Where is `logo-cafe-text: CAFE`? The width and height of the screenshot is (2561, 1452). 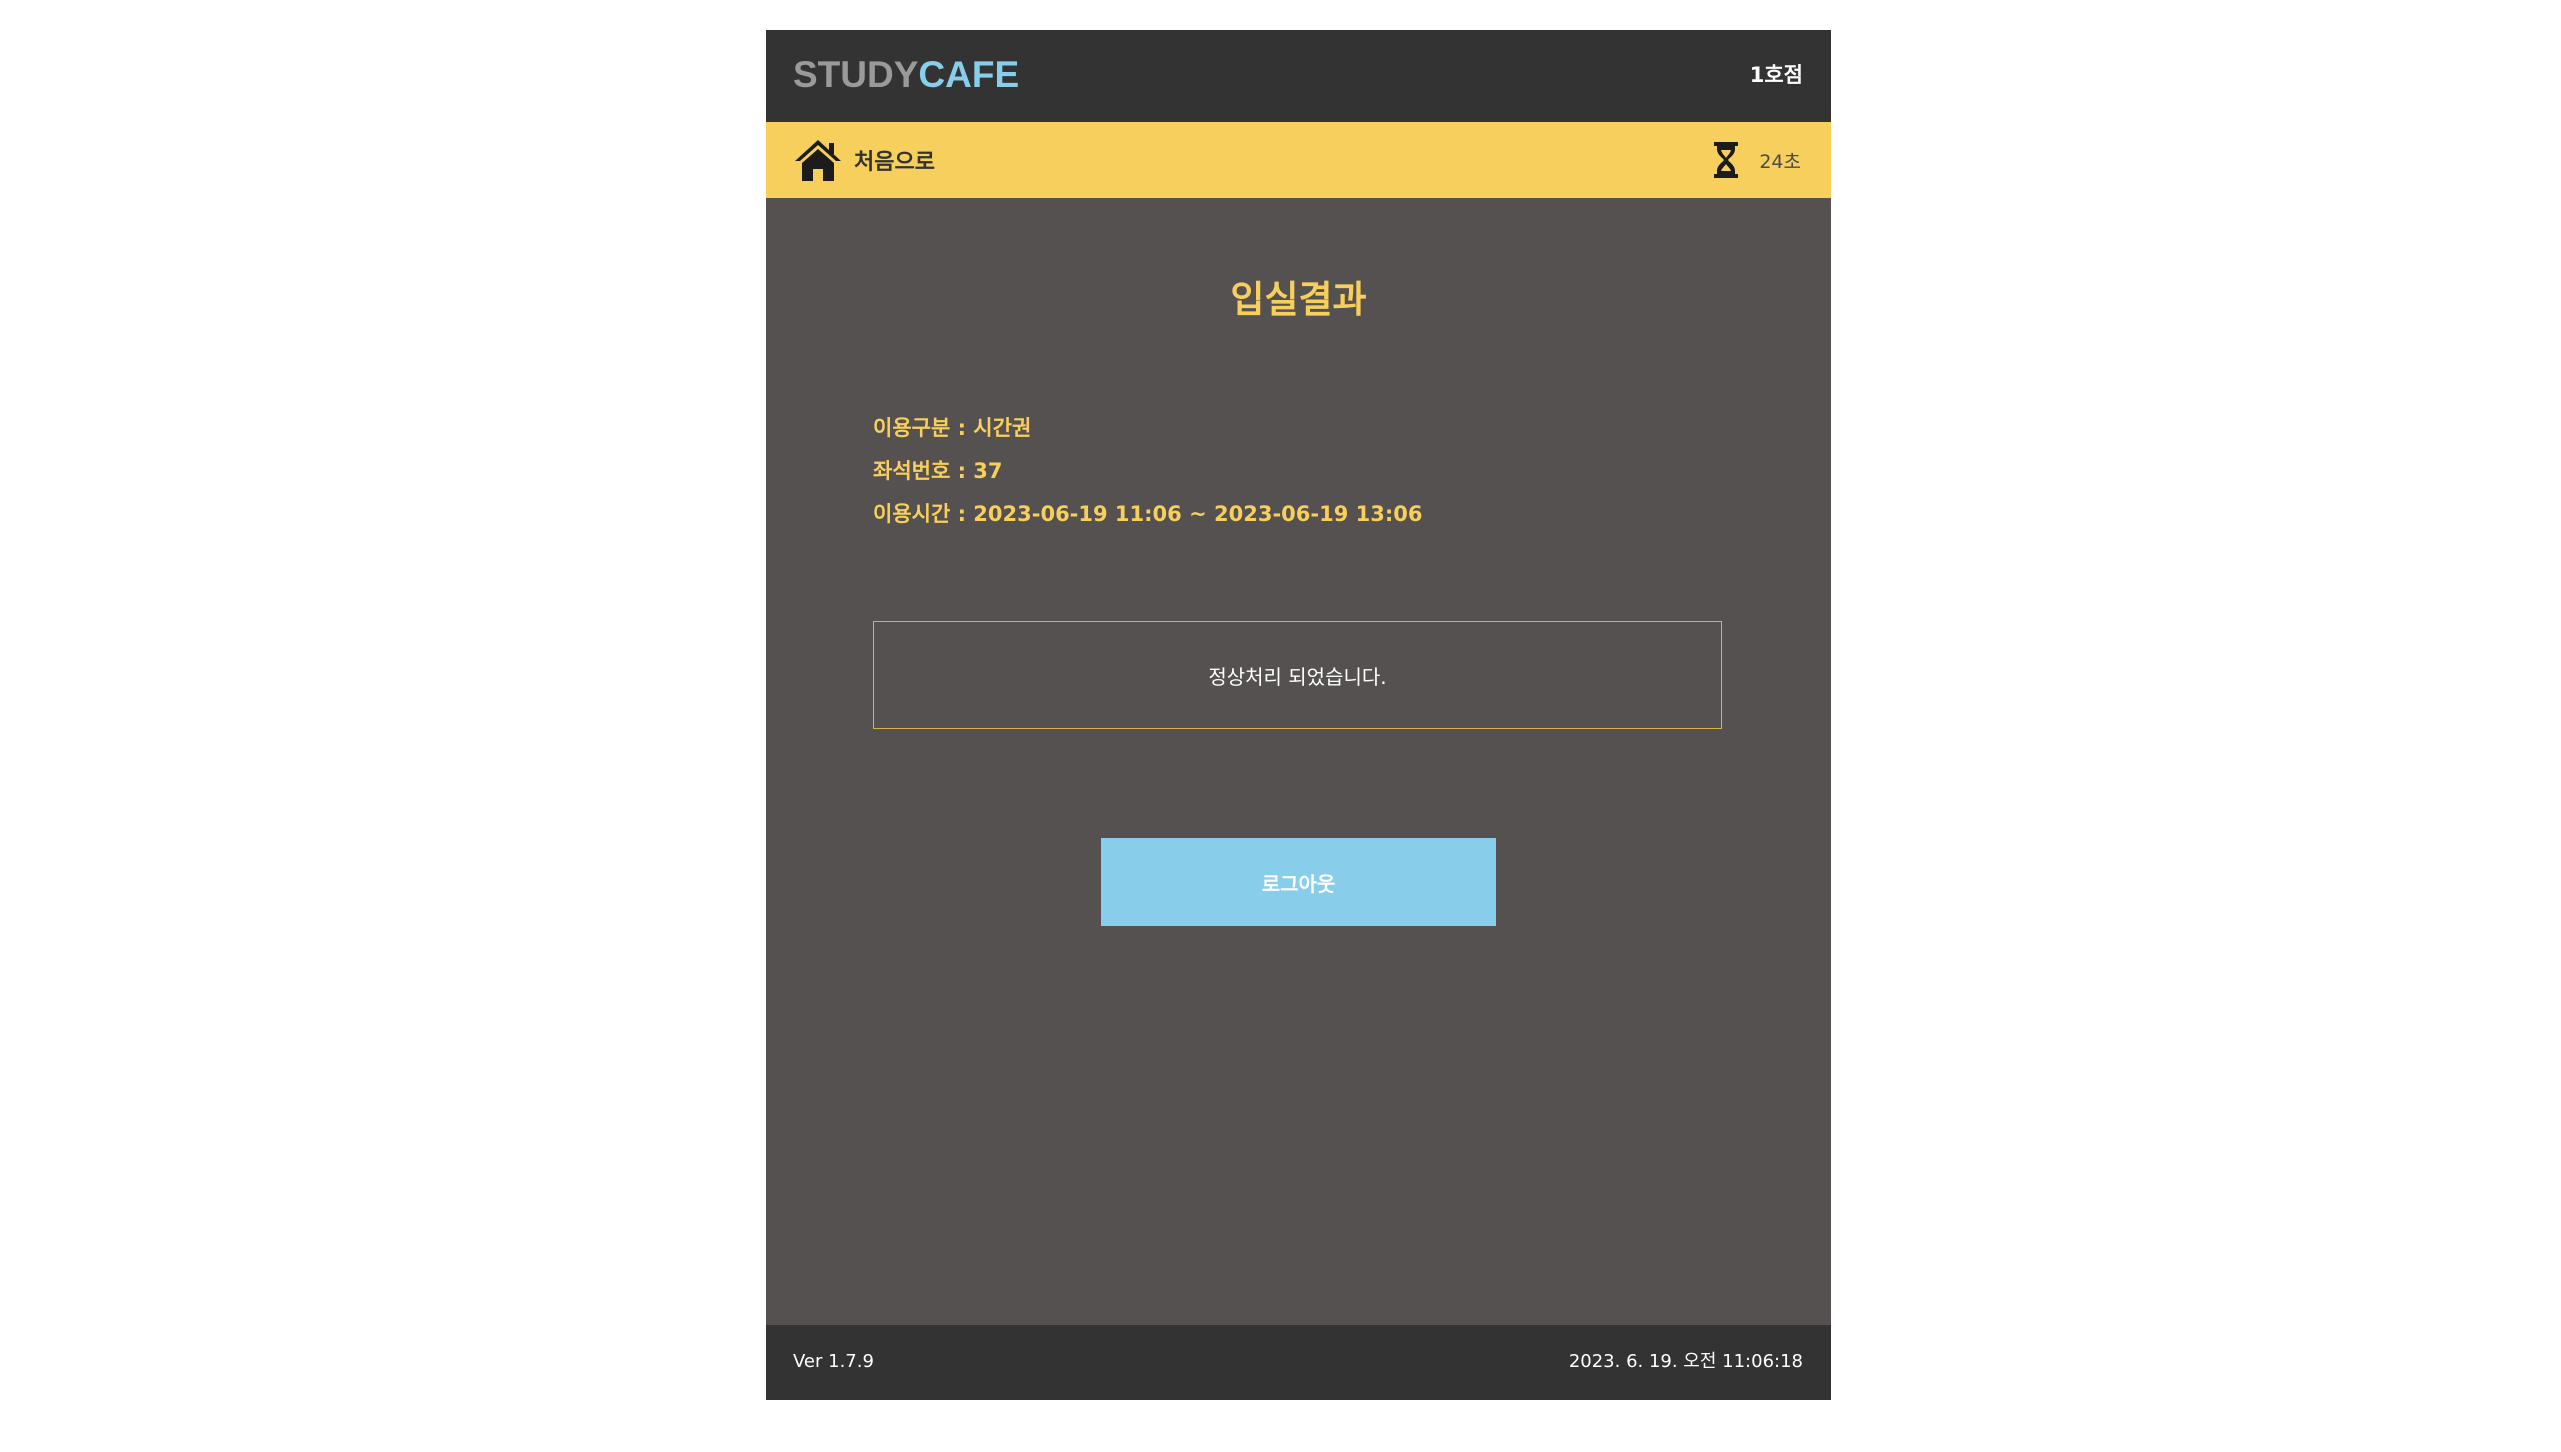
logo-cafe-text: CAFE is located at coordinates (969, 74).